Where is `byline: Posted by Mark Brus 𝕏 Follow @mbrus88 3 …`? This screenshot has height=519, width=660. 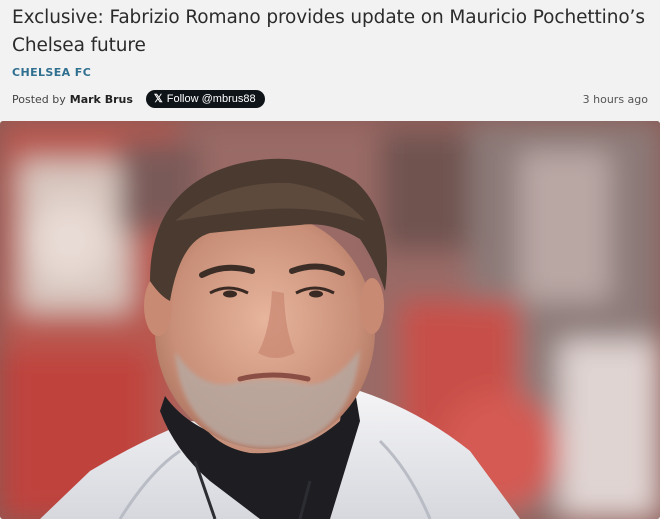
byline: Posted by Mark Brus 𝕏 Follow @mbrus88 3 … is located at coordinates (330, 99).